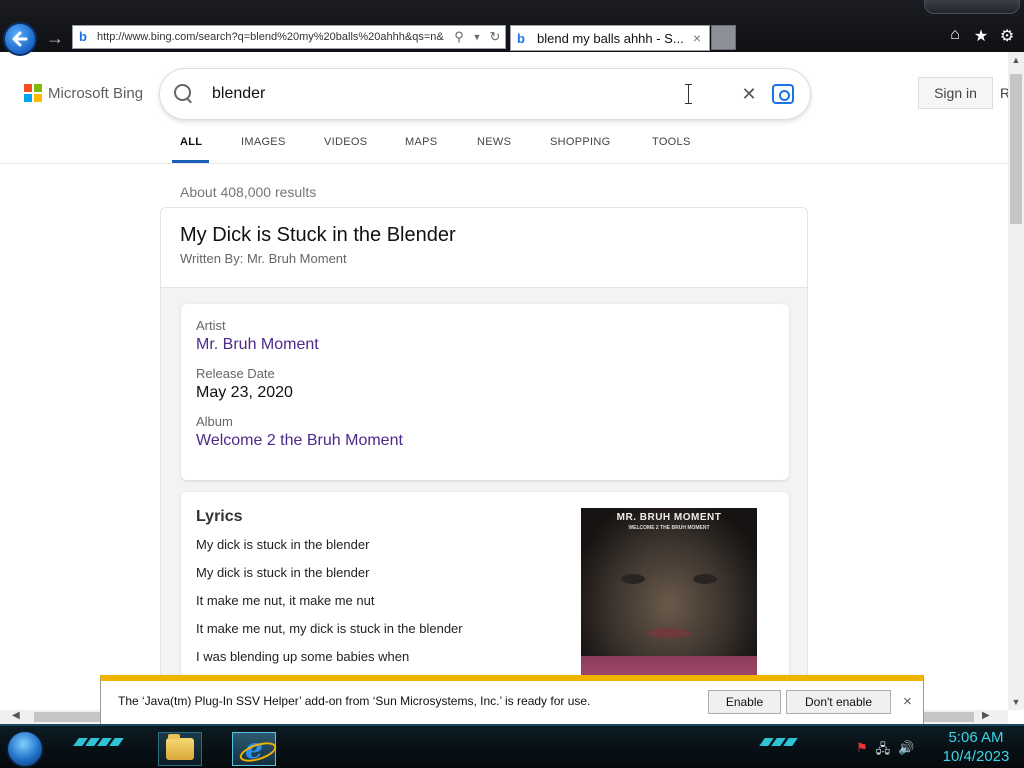 The height and width of the screenshot is (768, 1024). I want to click on folder-icon, so click(180, 747).